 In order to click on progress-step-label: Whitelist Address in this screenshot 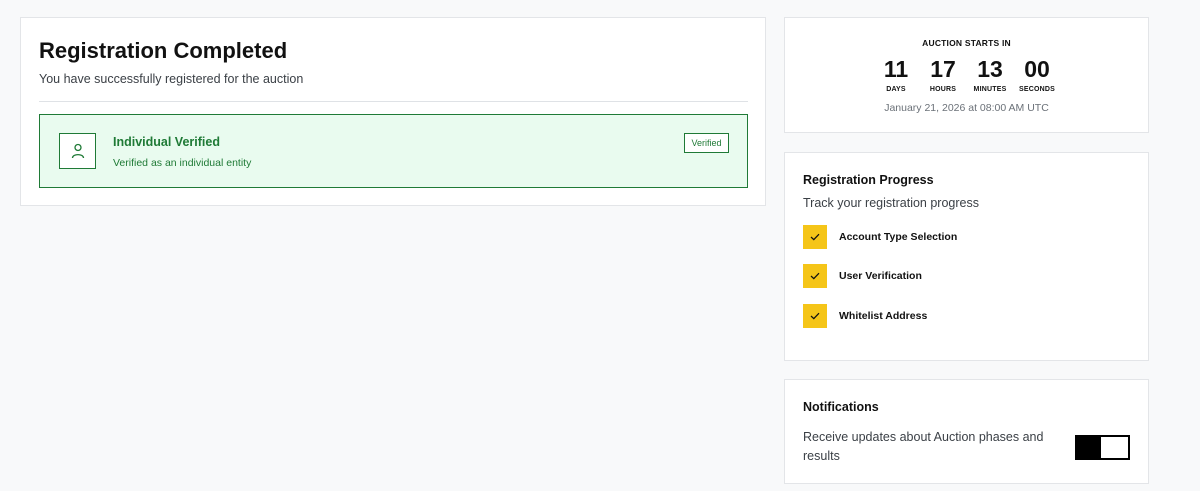, I will do `click(883, 316)`.